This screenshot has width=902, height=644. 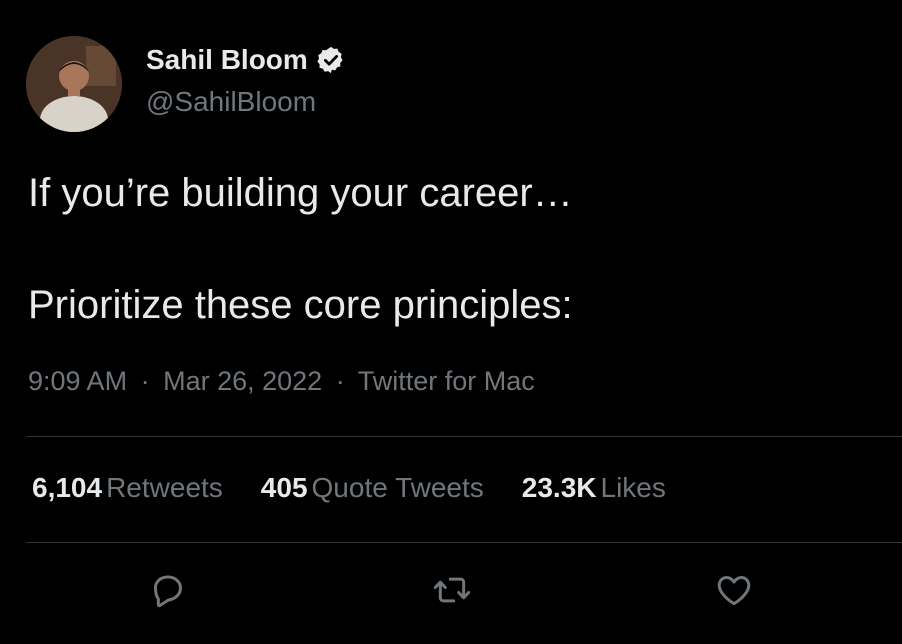 I want to click on quote-tweets-stat: 405 Quote Tweets, so click(x=372, y=488).